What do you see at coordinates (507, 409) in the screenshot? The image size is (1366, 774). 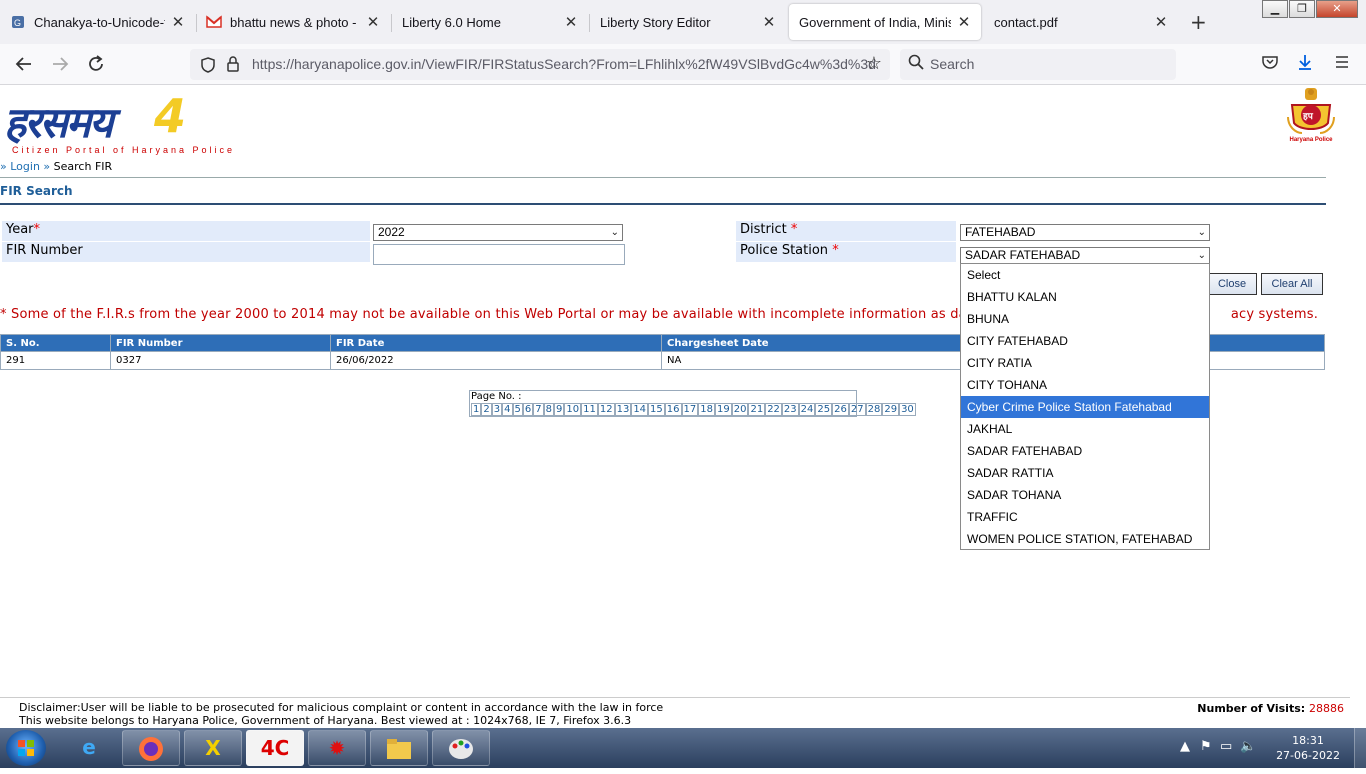 I see `page-link: 4` at bounding box center [507, 409].